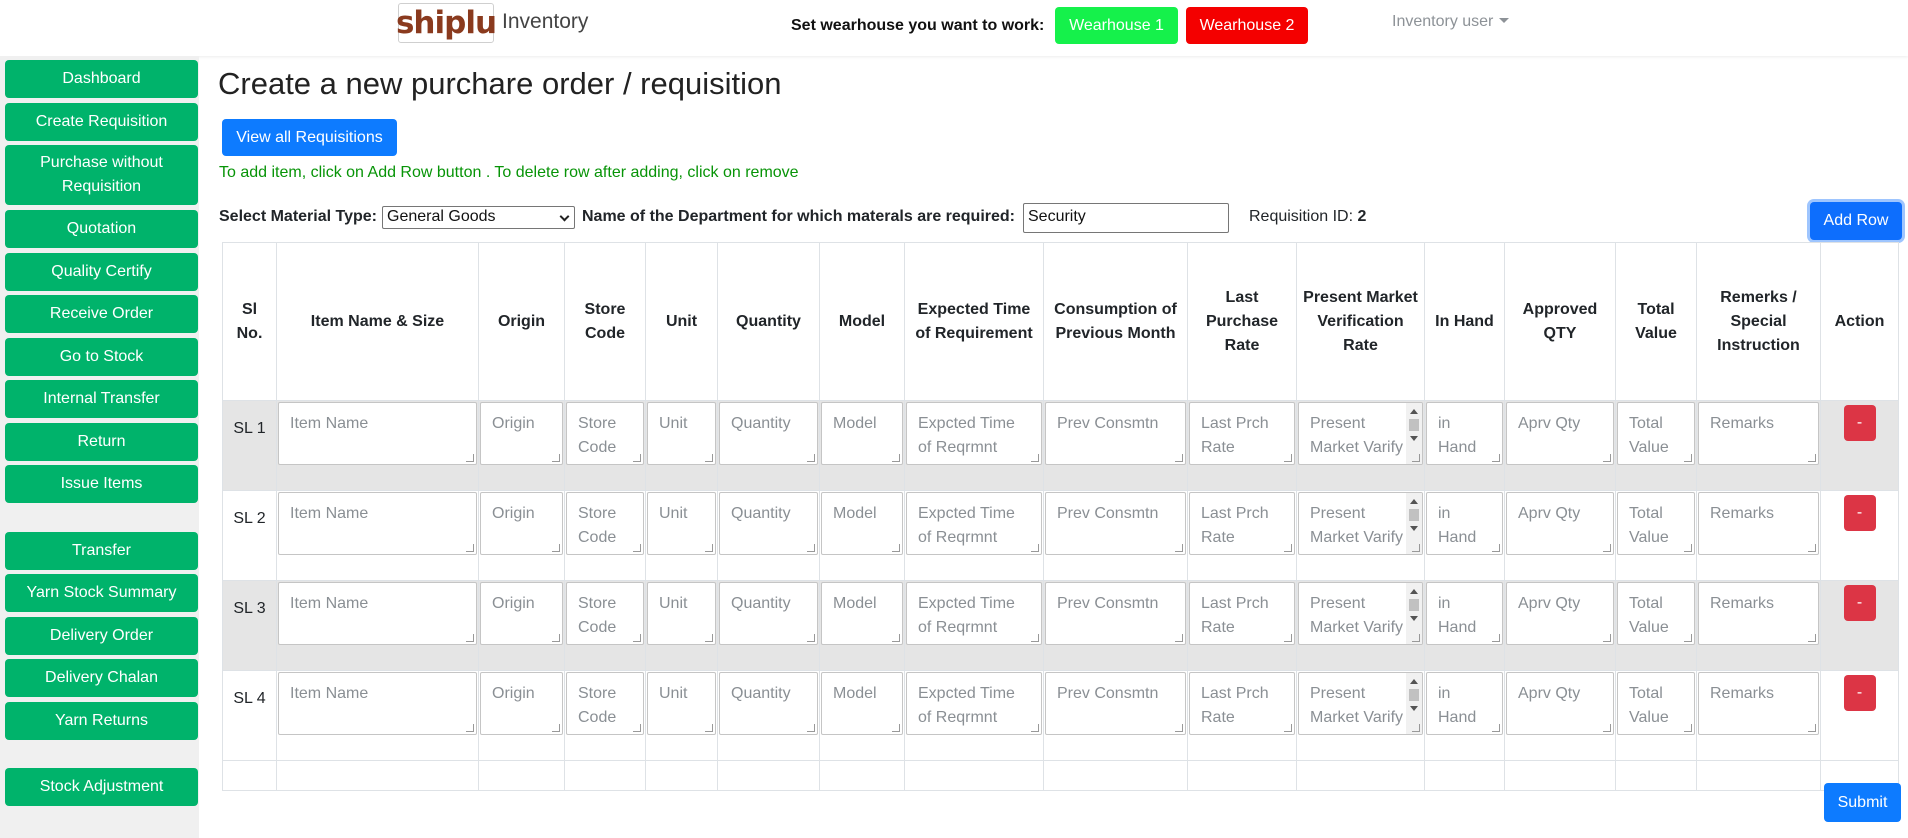 This screenshot has width=1908, height=838. I want to click on view-all-requisitions-button: View all Requisitions, so click(309, 137).